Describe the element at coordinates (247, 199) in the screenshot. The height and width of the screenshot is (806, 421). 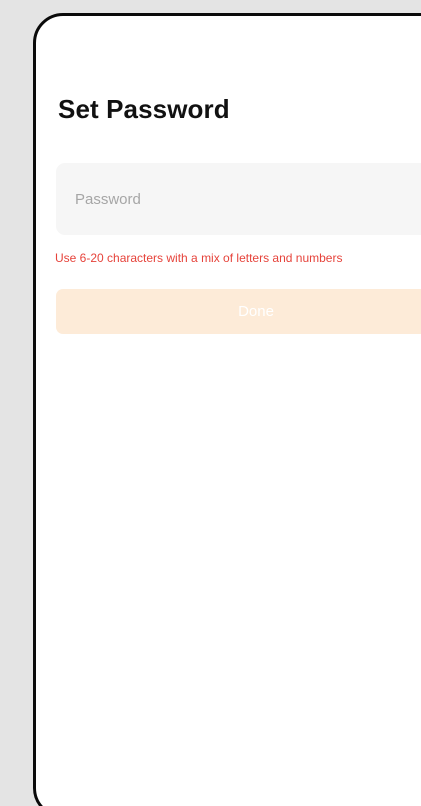
I see `password-input` at that location.